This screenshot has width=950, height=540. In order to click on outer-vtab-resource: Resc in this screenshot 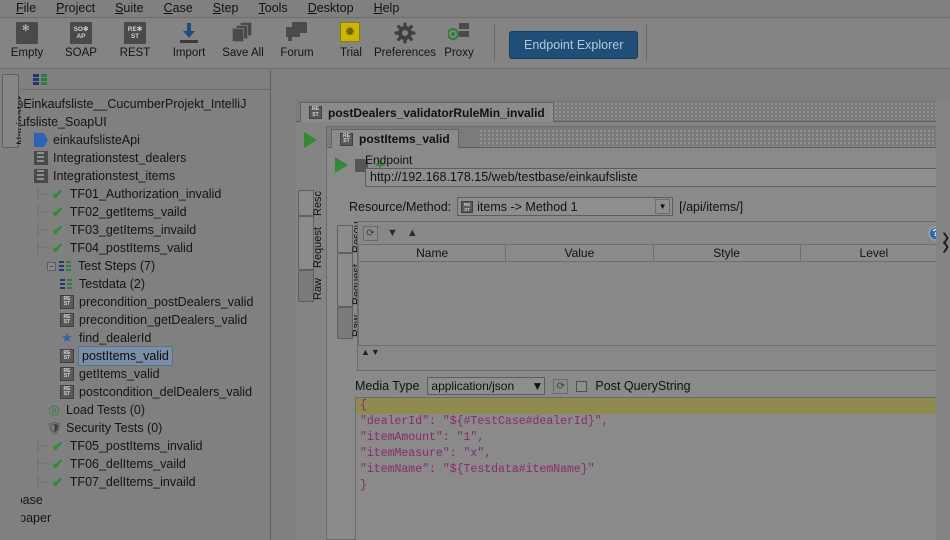, I will do `click(311, 203)`.